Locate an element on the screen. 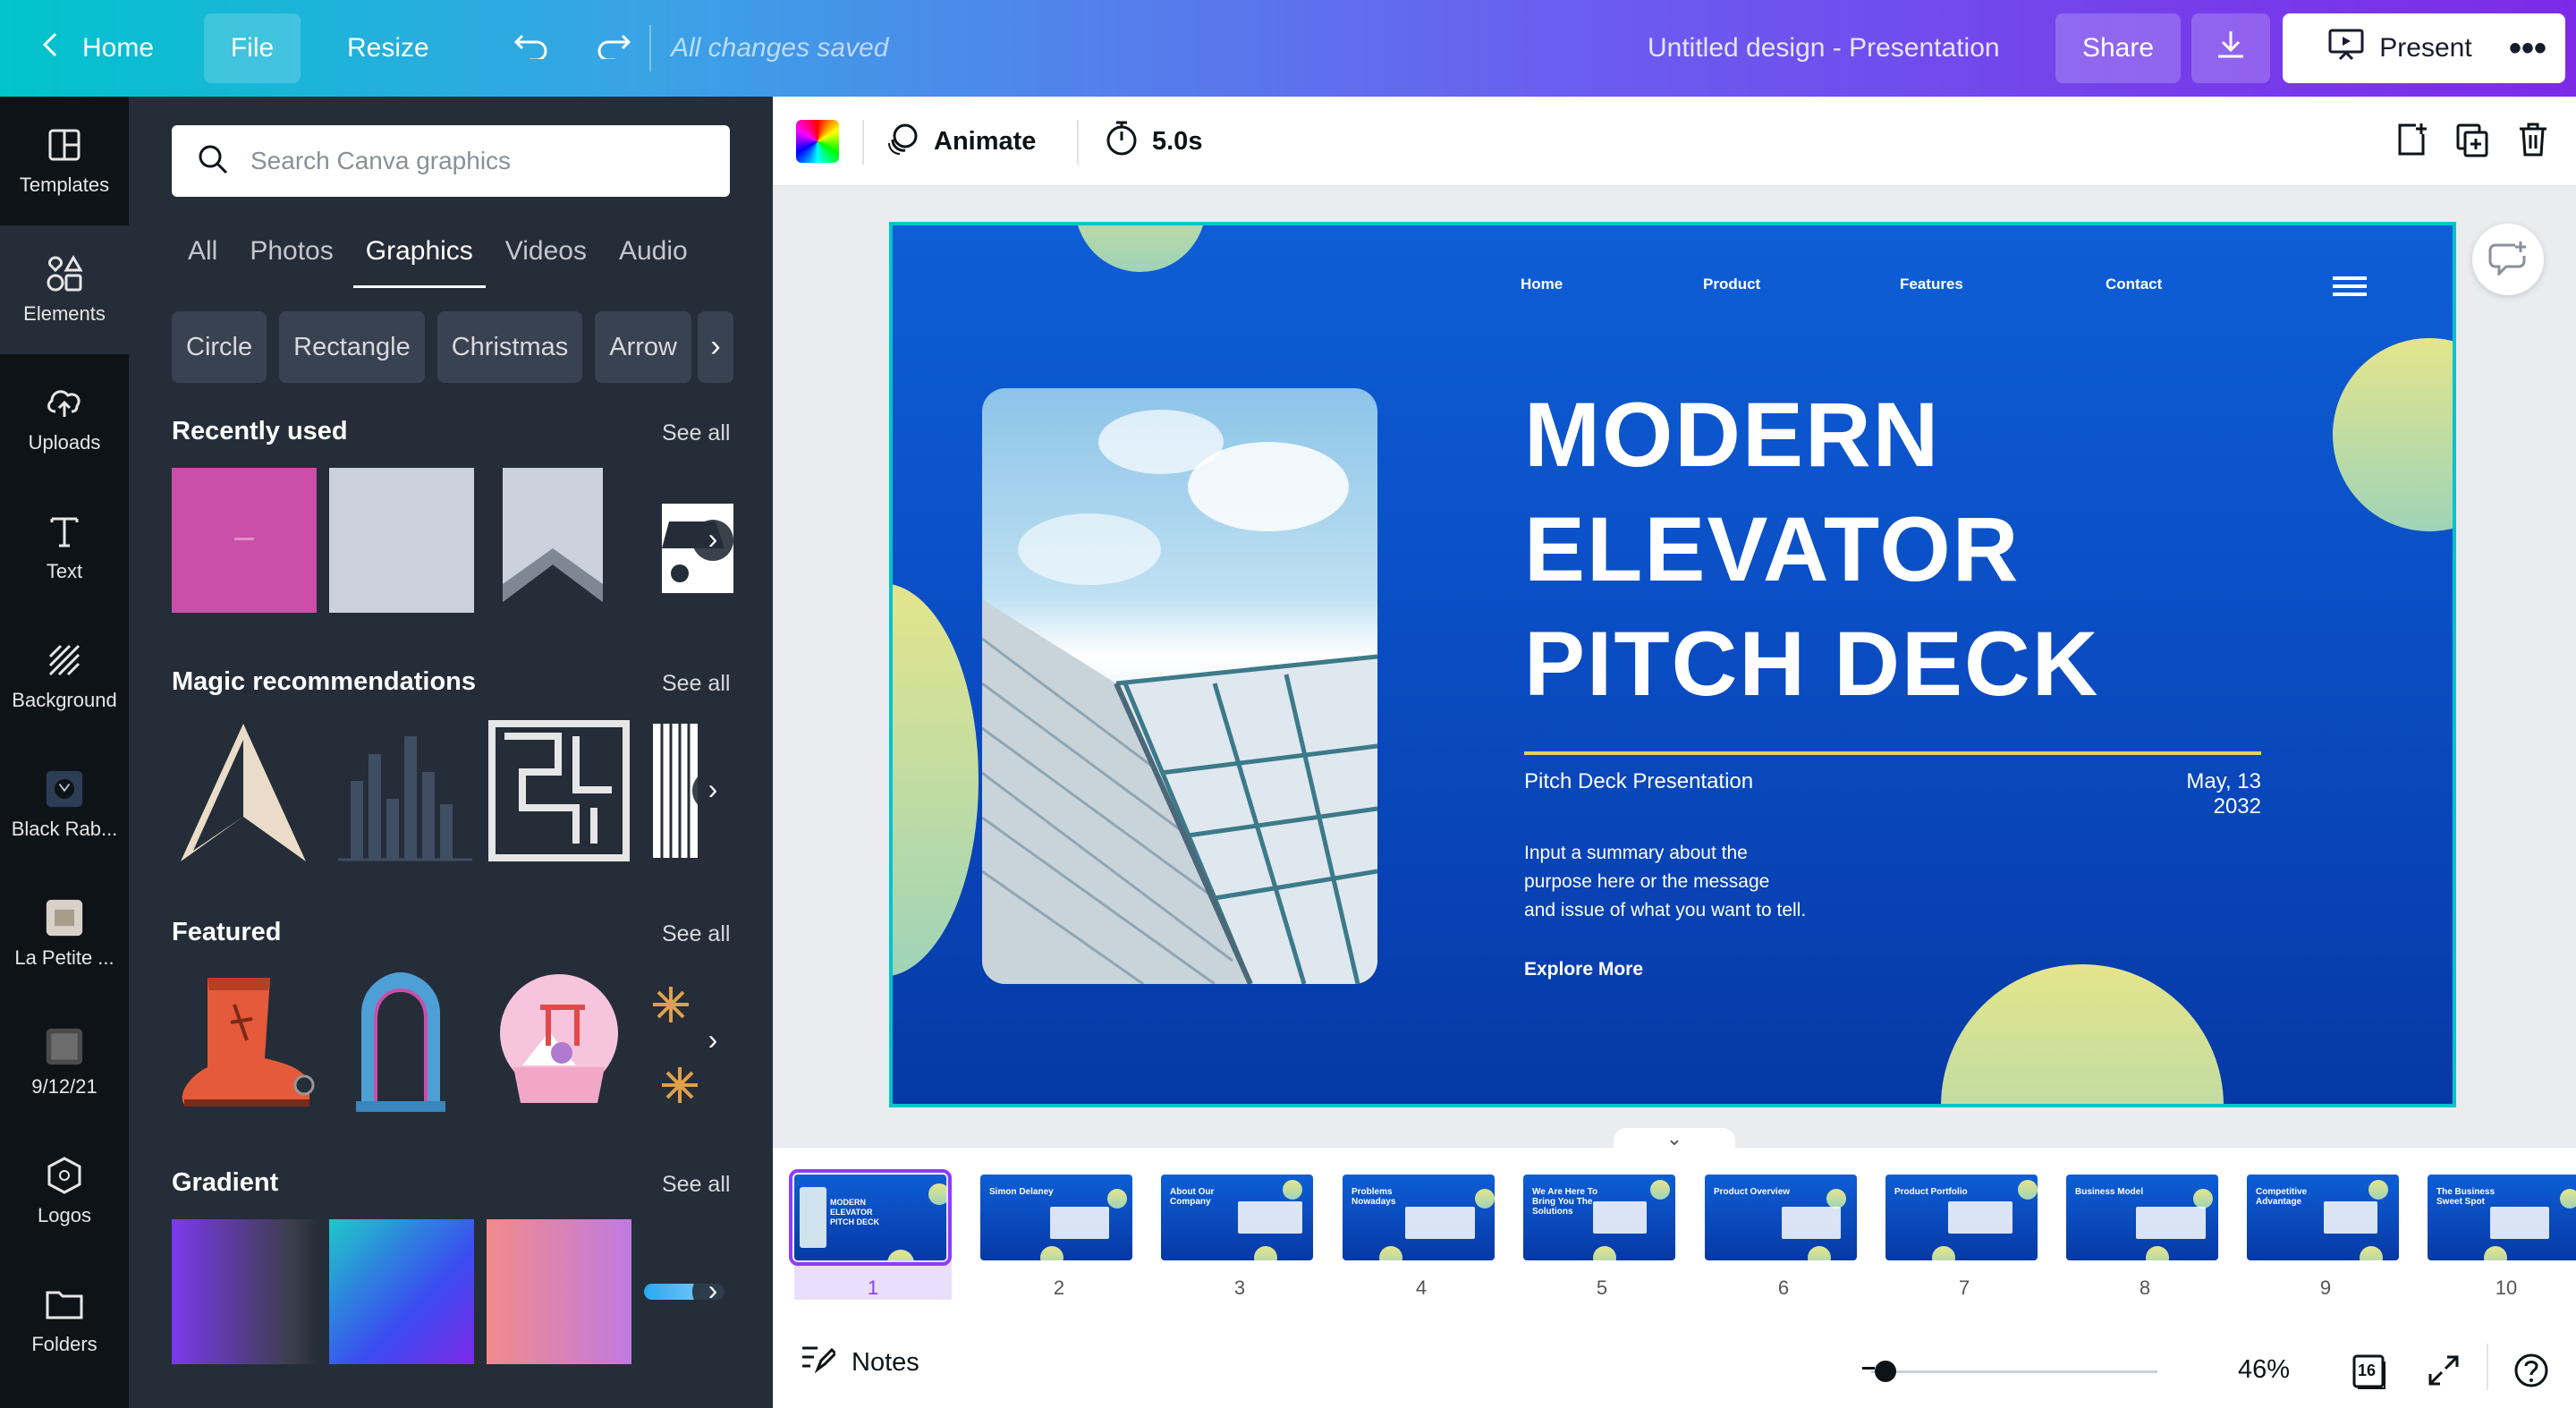  page-thumbnail: Problems Nowadays 4 is located at coordinates (1421, 1237).